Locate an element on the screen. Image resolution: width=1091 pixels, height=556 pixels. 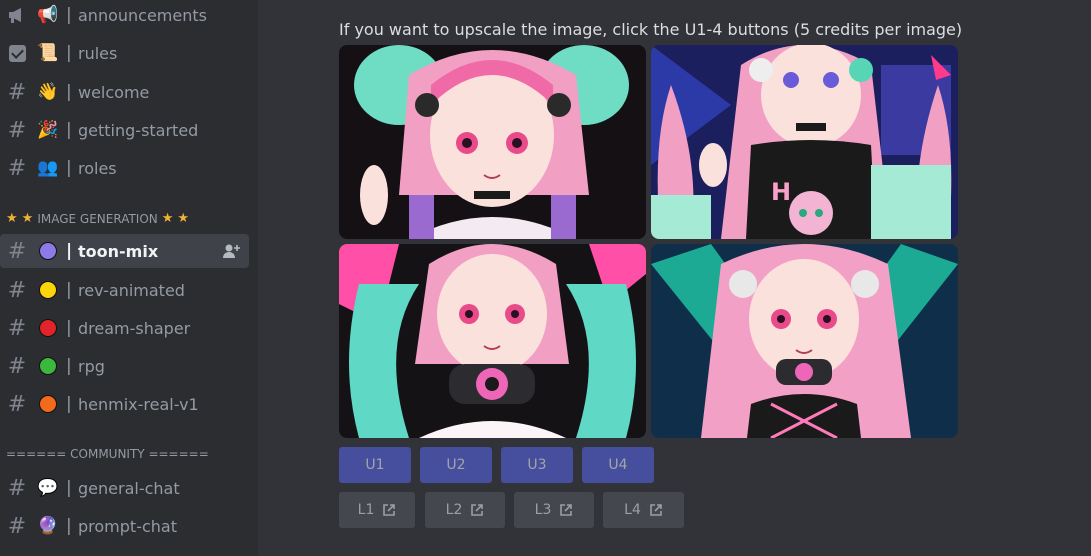
channel-name: announcements is located at coordinates (142, 15).